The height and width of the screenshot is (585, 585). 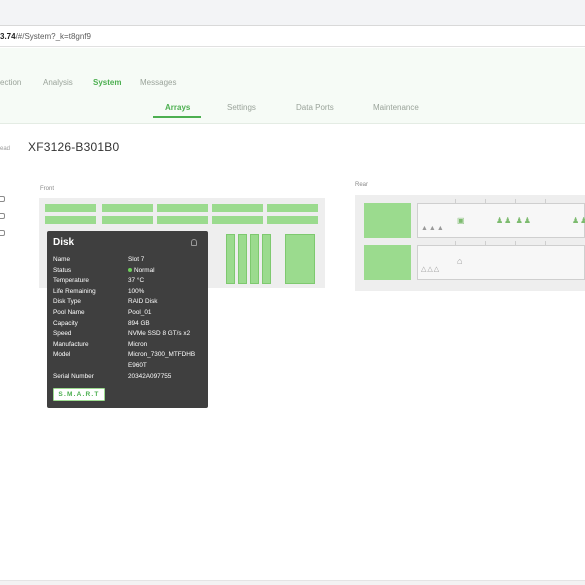 I want to click on nav-item-system: System, so click(x=107, y=82).